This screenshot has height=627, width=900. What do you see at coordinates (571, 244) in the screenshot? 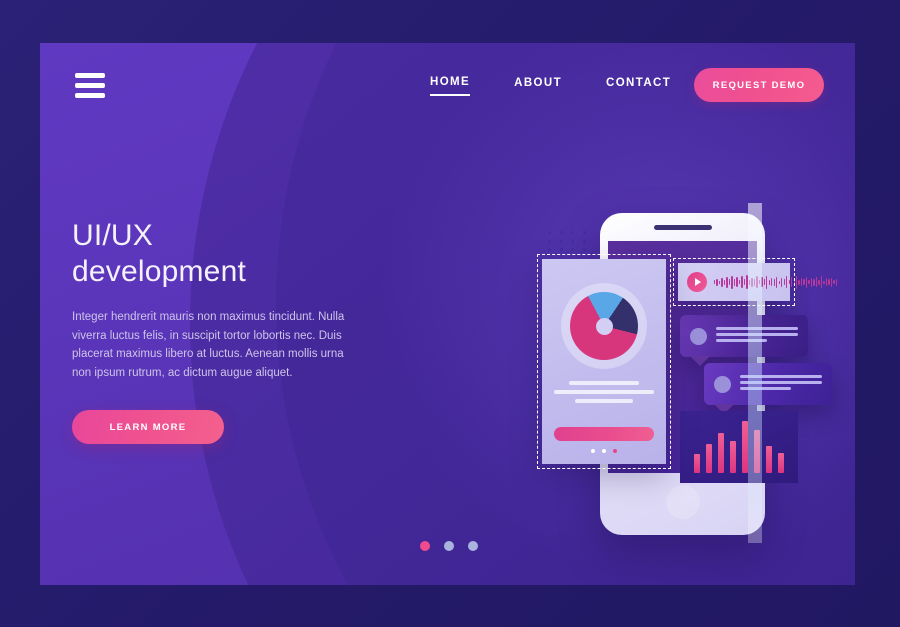
I see `decorative-dot-grid` at bounding box center [571, 244].